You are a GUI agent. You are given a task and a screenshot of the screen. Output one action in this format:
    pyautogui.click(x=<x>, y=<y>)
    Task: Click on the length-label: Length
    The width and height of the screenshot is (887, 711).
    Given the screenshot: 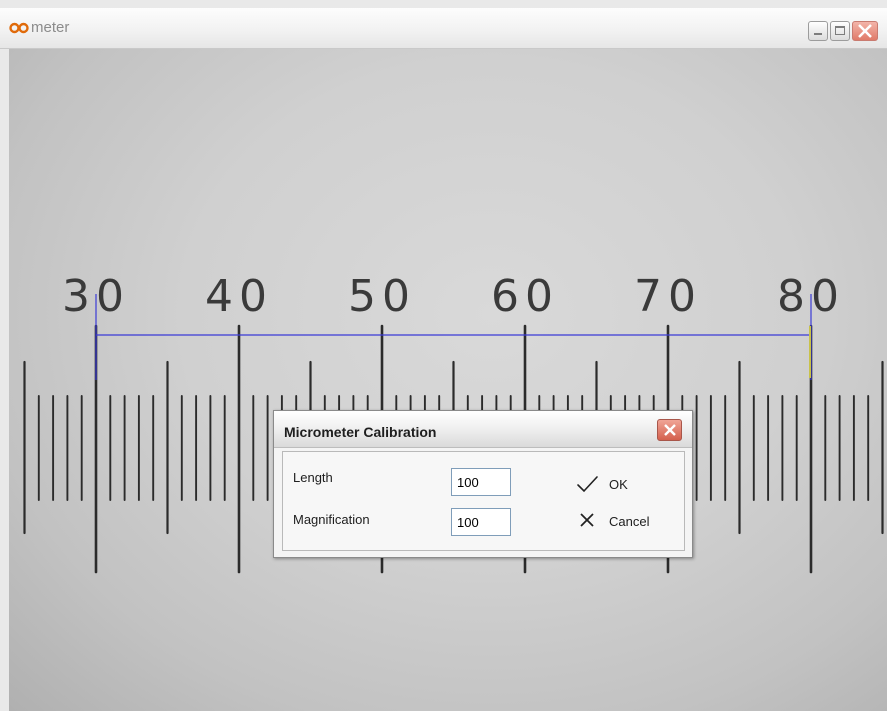 What is the action you would take?
    pyautogui.click(x=313, y=477)
    